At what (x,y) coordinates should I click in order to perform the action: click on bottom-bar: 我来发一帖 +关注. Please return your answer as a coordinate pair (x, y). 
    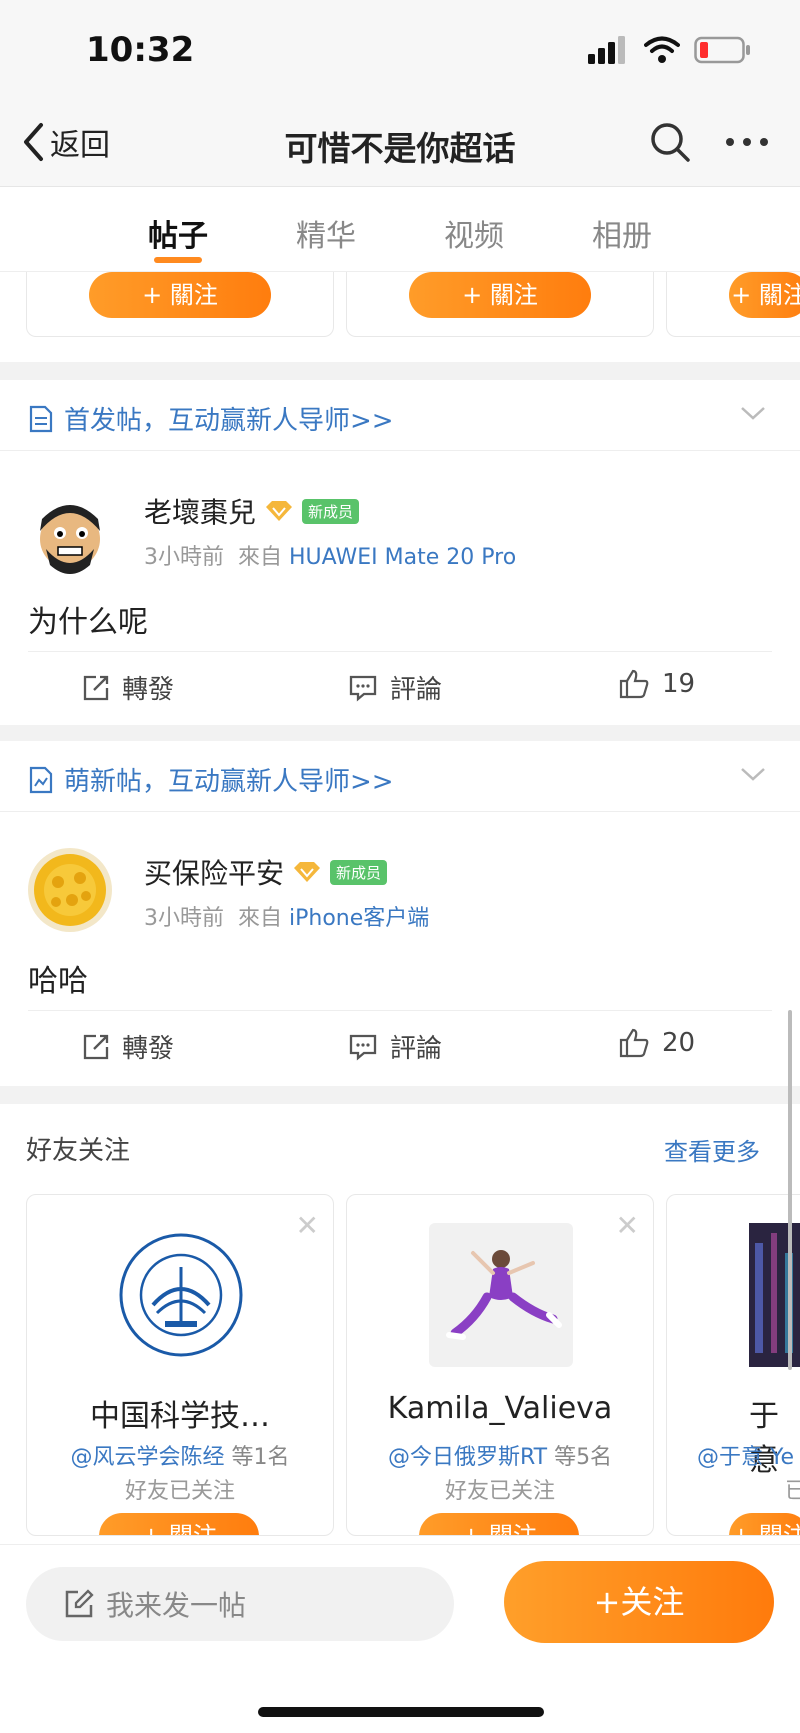
    Looking at the image, I should click on (400, 1638).